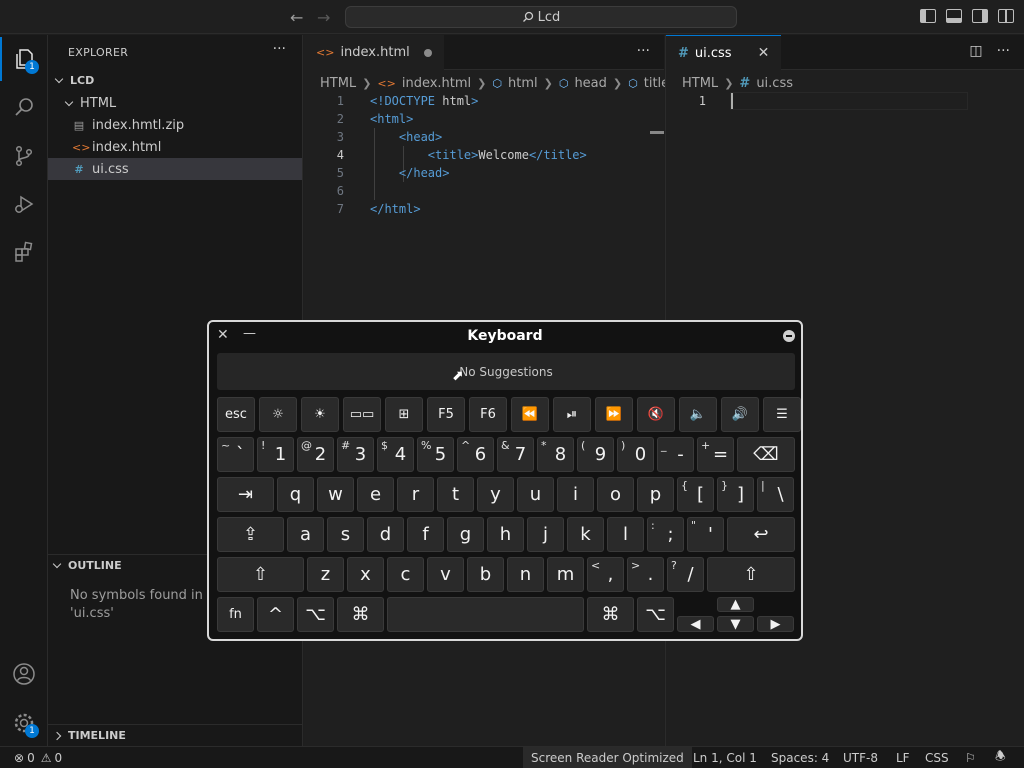 The width and height of the screenshot is (1024, 768). What do you see at coordinates (475, 454) in the screenshot?
I see `key-6: ^ 6` at bounding box center [475, 454].